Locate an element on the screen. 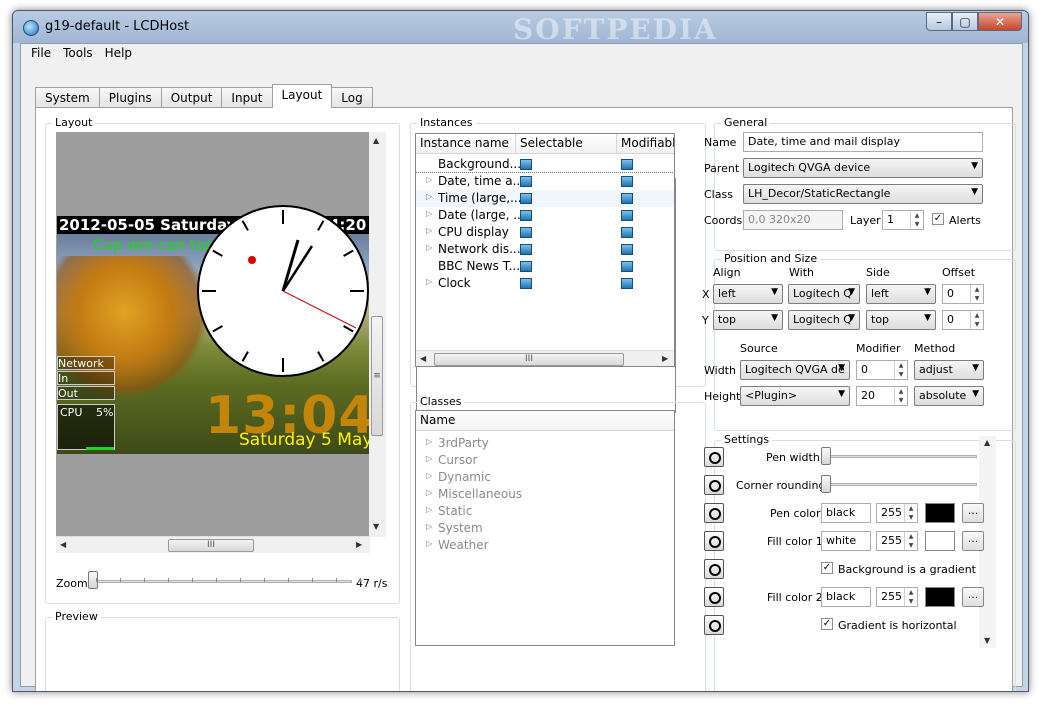  x-with-combo: Logitech Q ▼ is located at coordinates (824, 294).